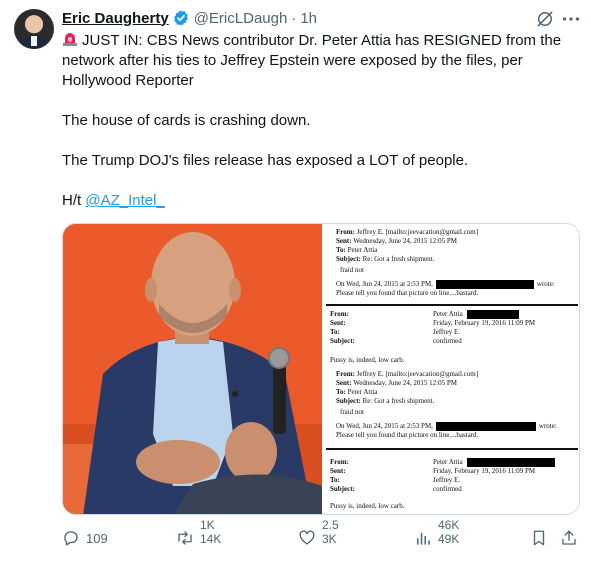 The image size is (591, 561). Describe the element at coordinates (449, 539) in the screenshot. I see `views-count: 49K` at that location.